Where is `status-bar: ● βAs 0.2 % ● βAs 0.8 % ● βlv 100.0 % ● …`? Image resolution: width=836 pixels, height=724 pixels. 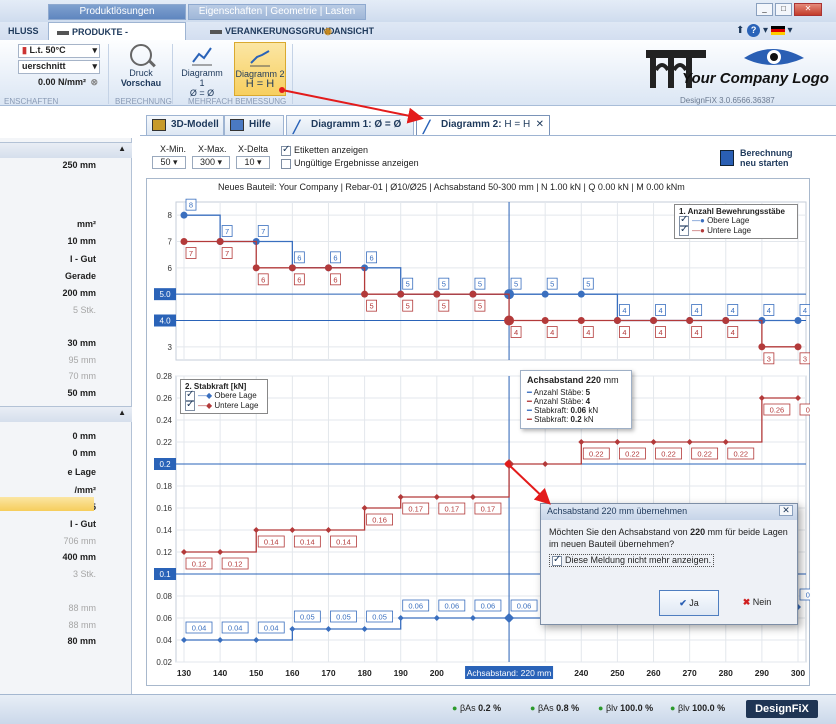
status-bar: ● βAs 0.2 % ● βAs 0.8 % ● βlv 100.0 % ● … is located at coordinates (418, 709).